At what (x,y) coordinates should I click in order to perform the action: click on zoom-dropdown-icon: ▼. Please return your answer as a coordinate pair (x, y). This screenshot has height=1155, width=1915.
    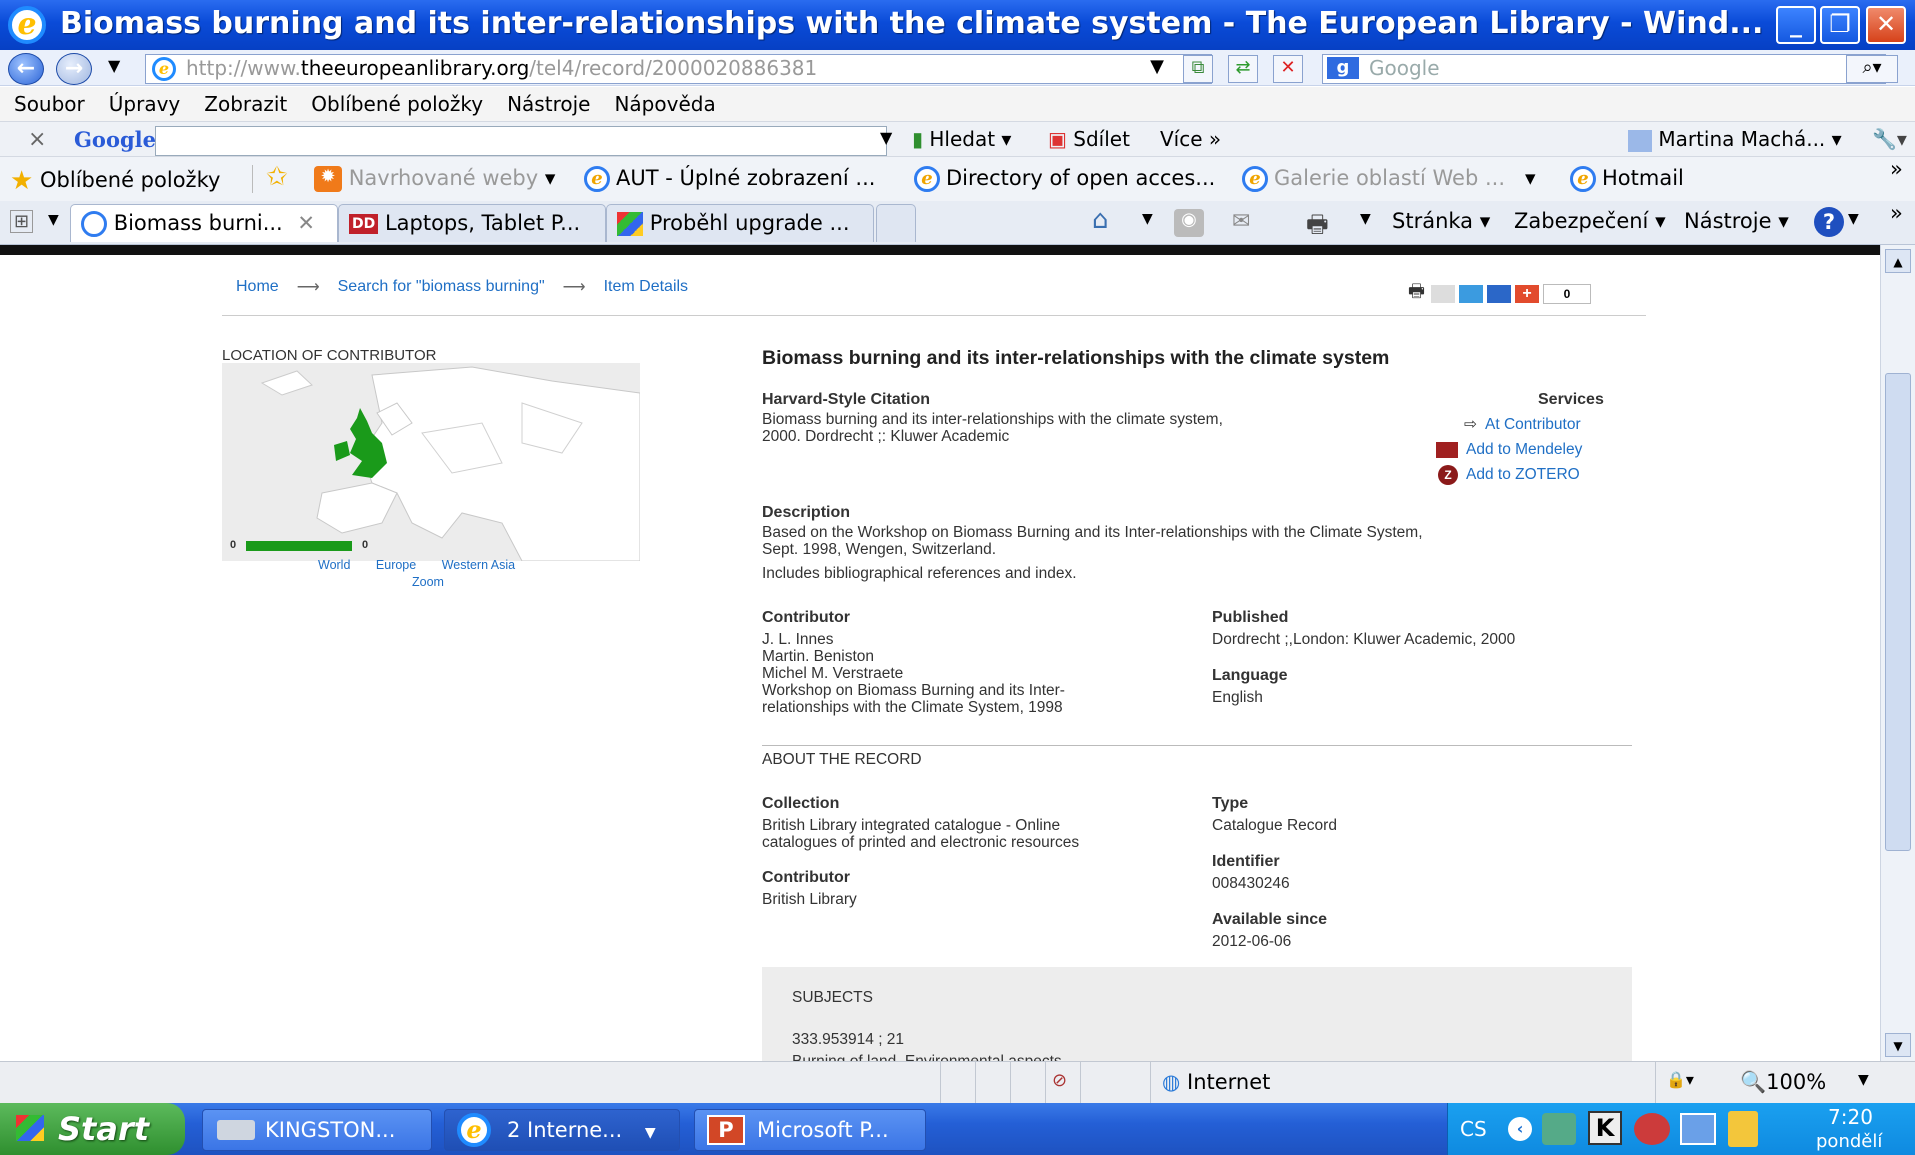
    Looking at the image, I should click on (1863, 1080).